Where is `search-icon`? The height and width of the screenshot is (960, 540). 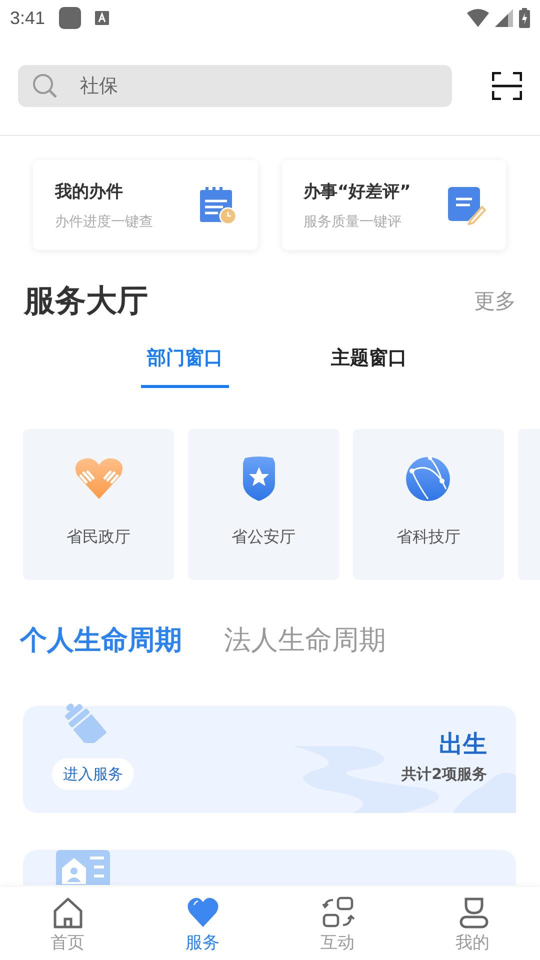
search-icon is located at coordinates (45, 85).